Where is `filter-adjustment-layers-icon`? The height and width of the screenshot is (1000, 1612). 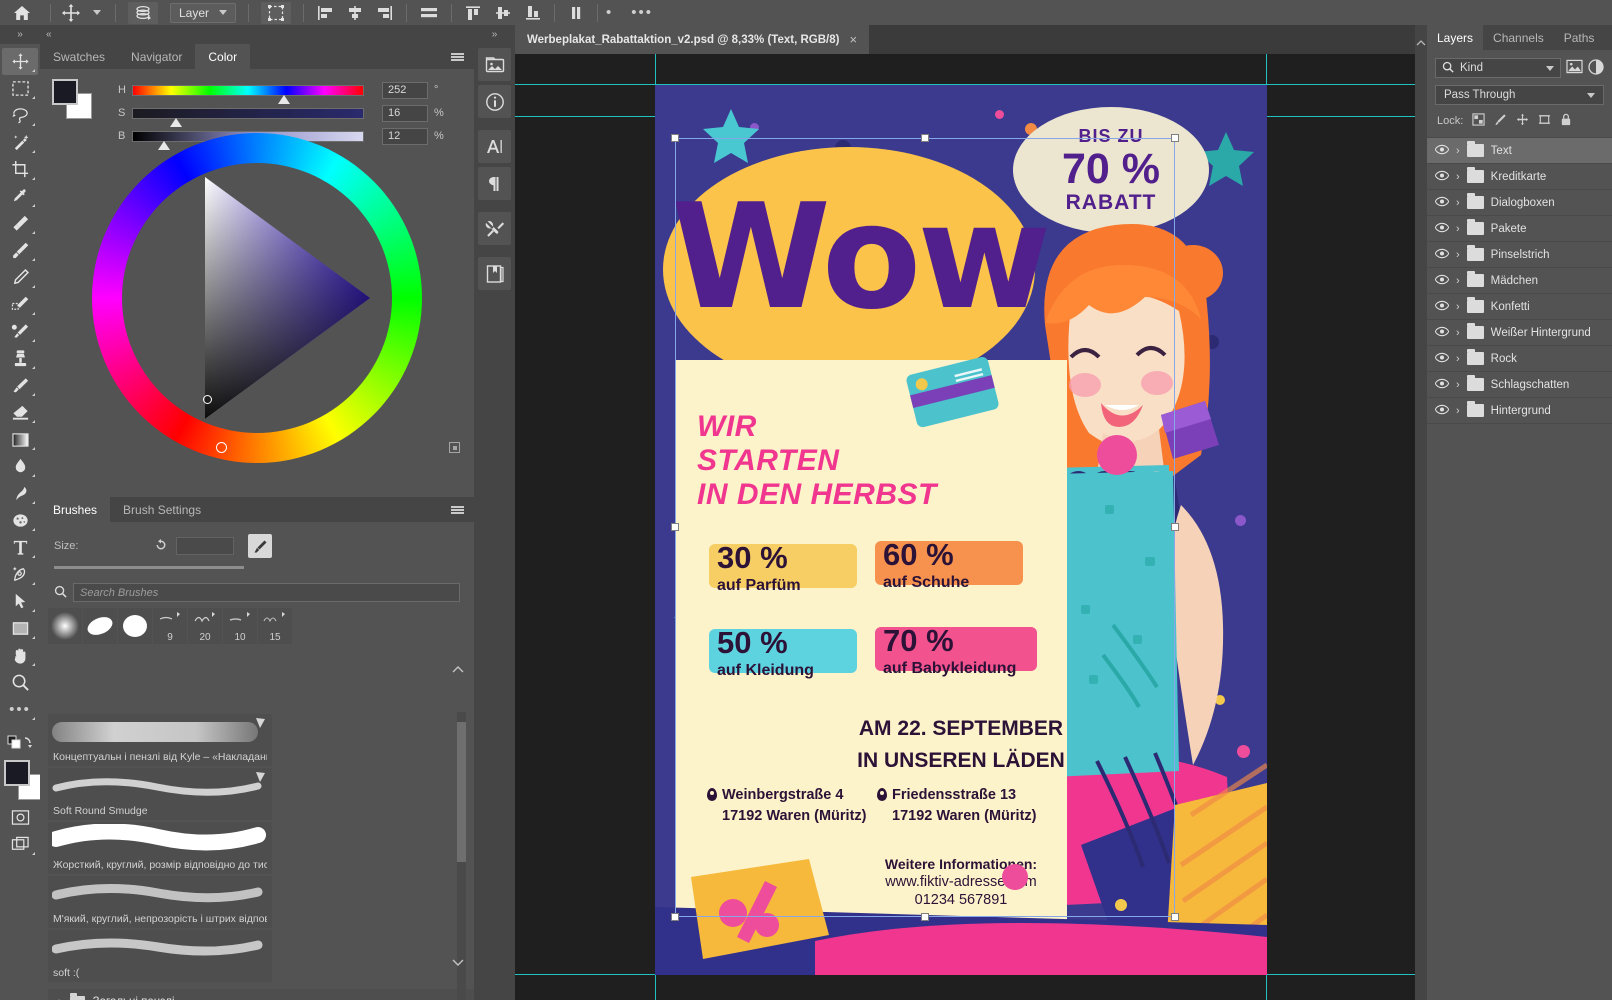 filter-adjustment-layers-icon is located at coordinates (1596, 68).